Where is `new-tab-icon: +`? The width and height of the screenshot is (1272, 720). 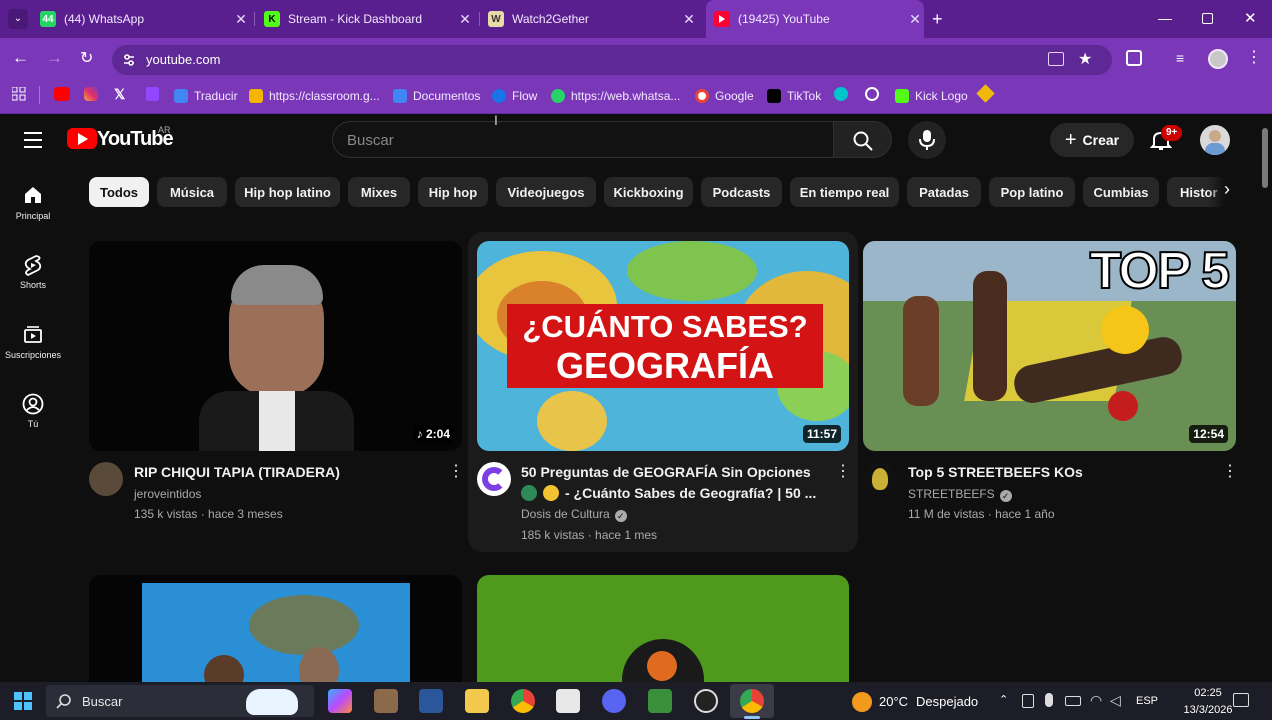 new-tab-icon: + is located at coordinates (937, 19).